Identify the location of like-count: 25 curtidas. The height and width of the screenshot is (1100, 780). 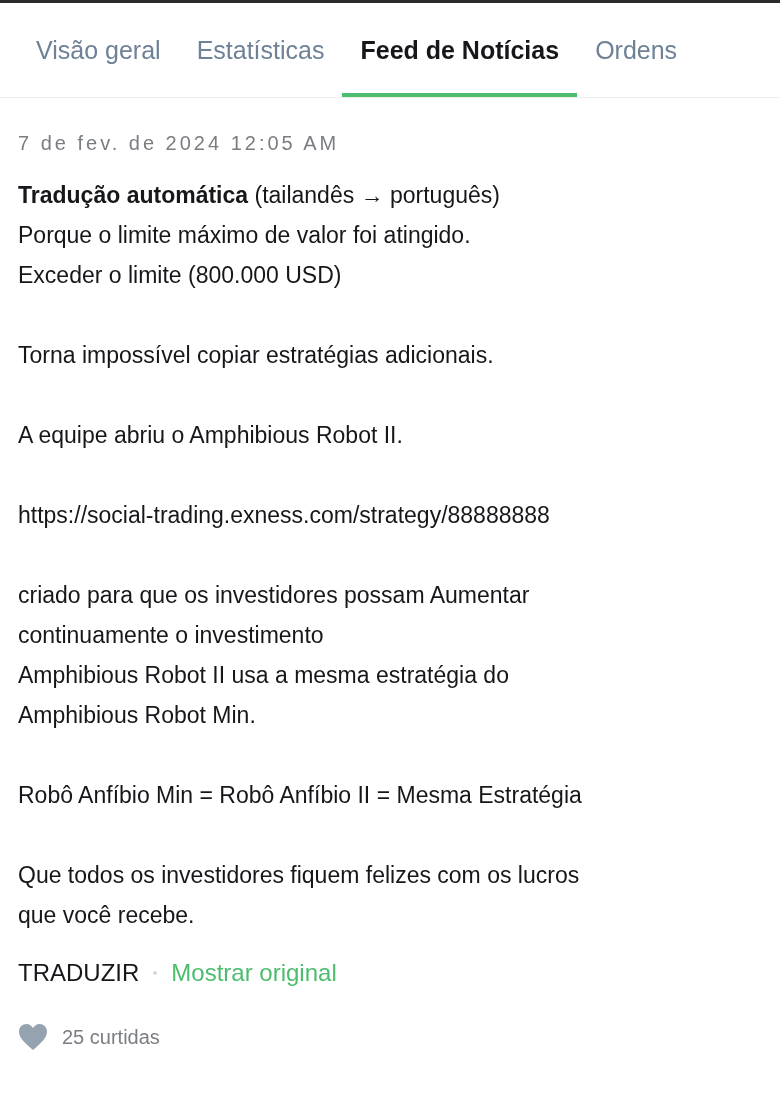
(111, 1037).